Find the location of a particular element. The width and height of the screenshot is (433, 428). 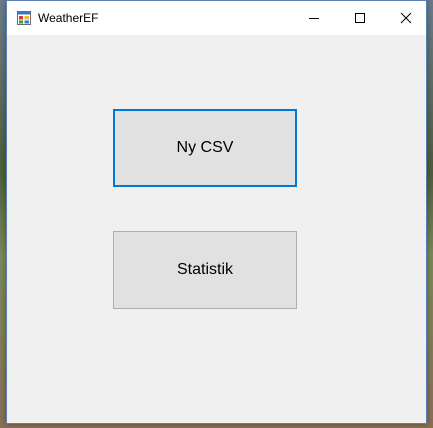

statistik-button-label: Statistik is located at coordinates (204, 269).